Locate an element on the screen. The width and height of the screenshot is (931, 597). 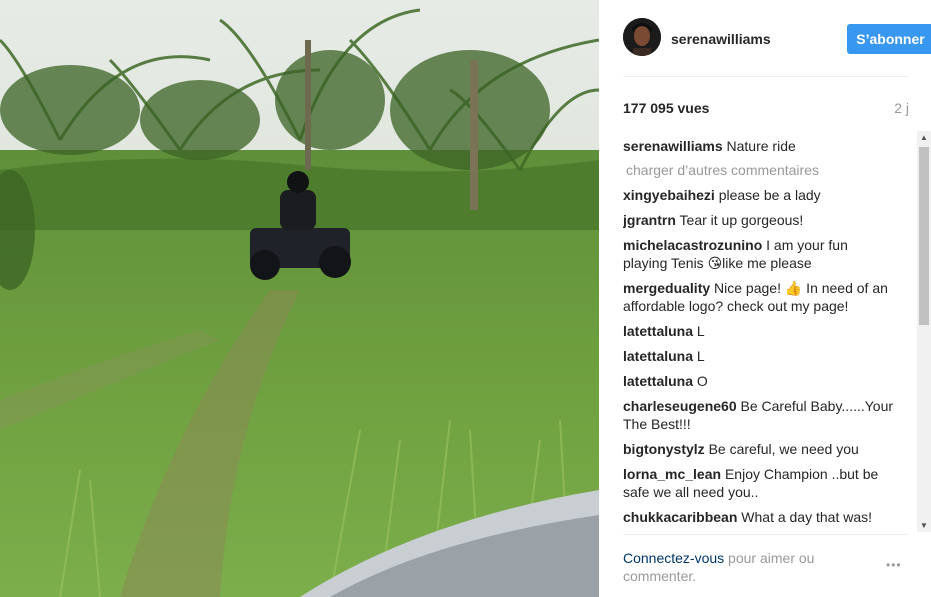
comment-user: lorna_mc_lean is located at coordinates (672, 474).